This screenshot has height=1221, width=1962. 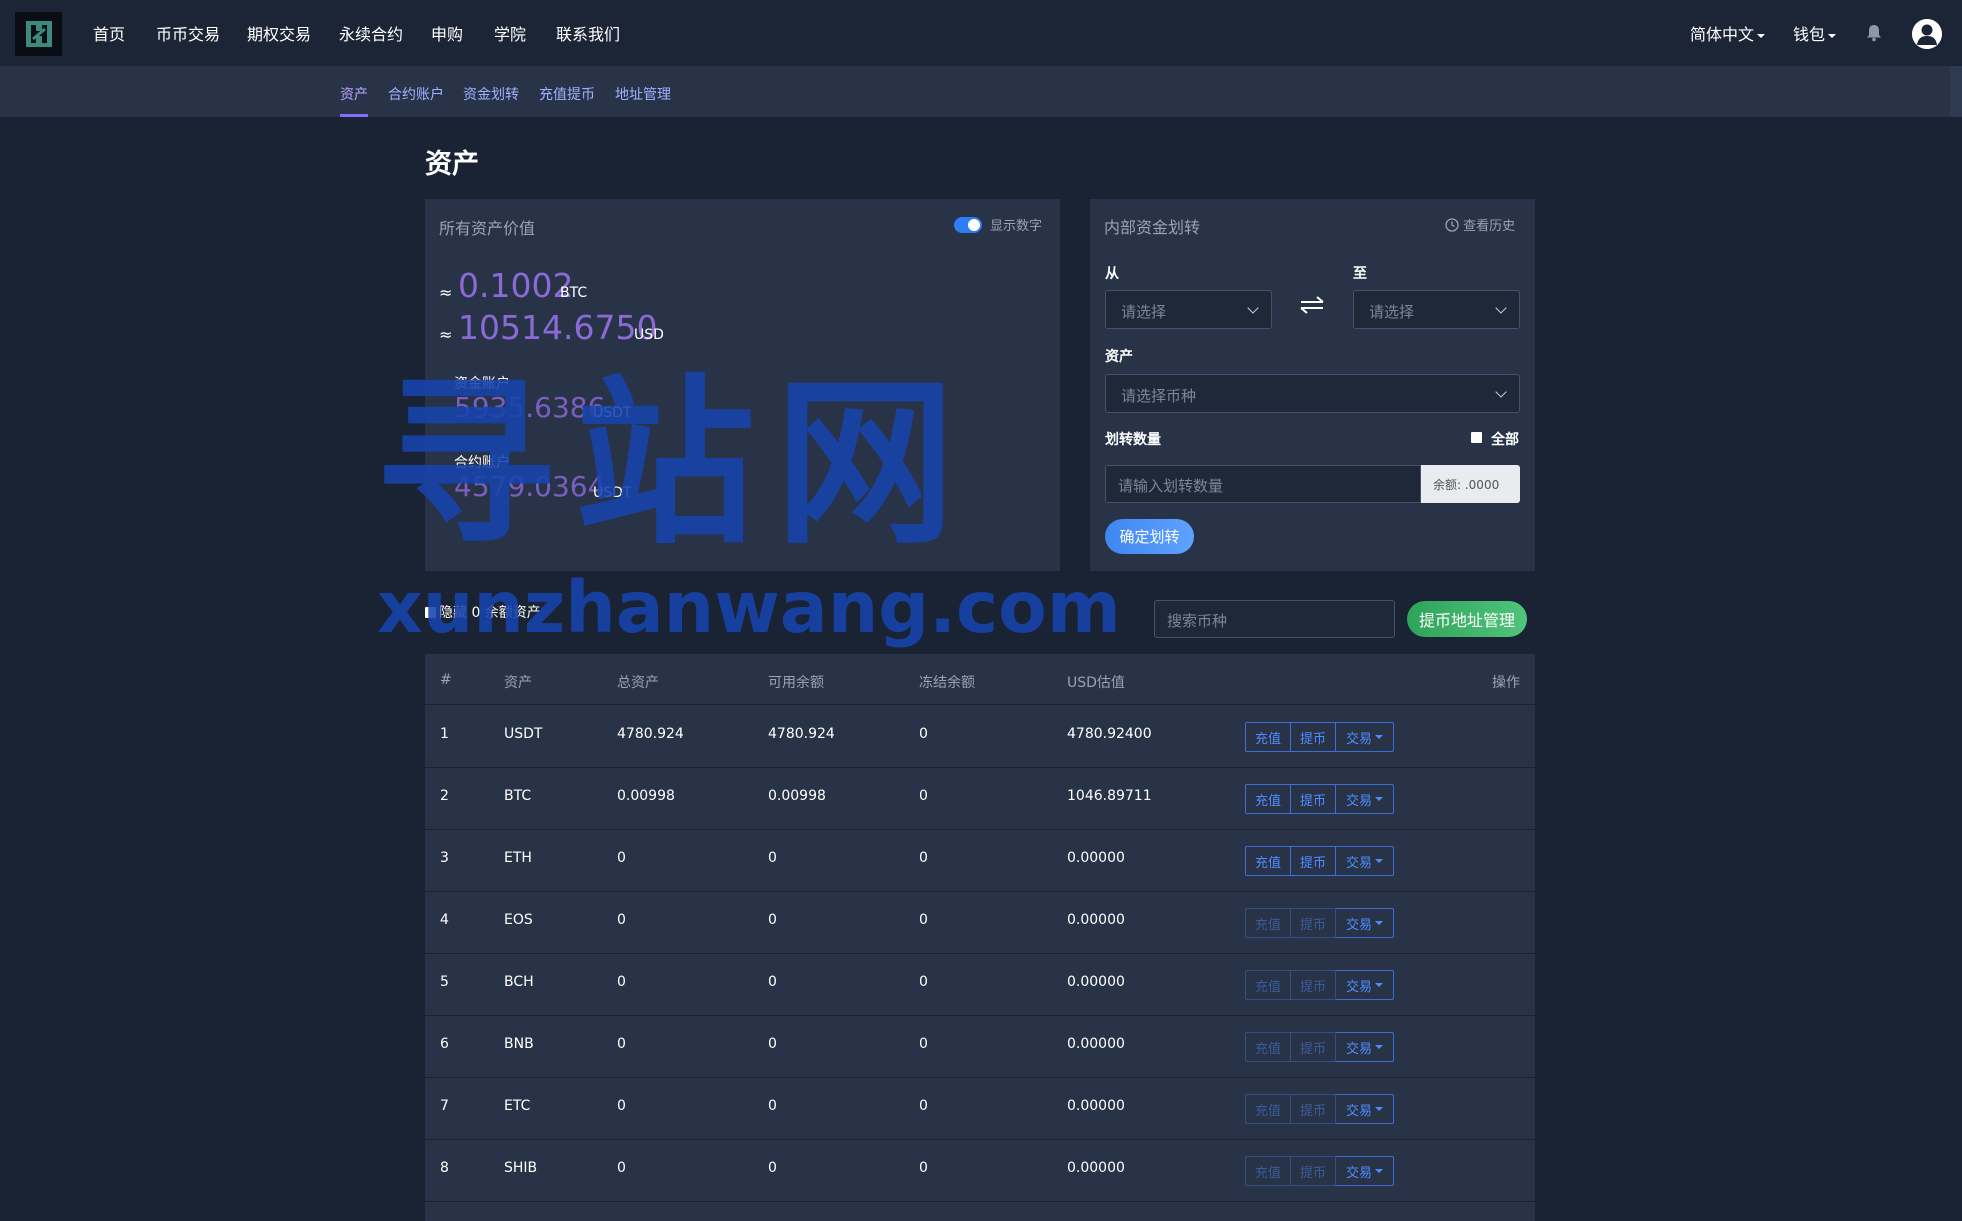 I want to click on nav-contact-us: 联系我们, so click(x=588, y=33).